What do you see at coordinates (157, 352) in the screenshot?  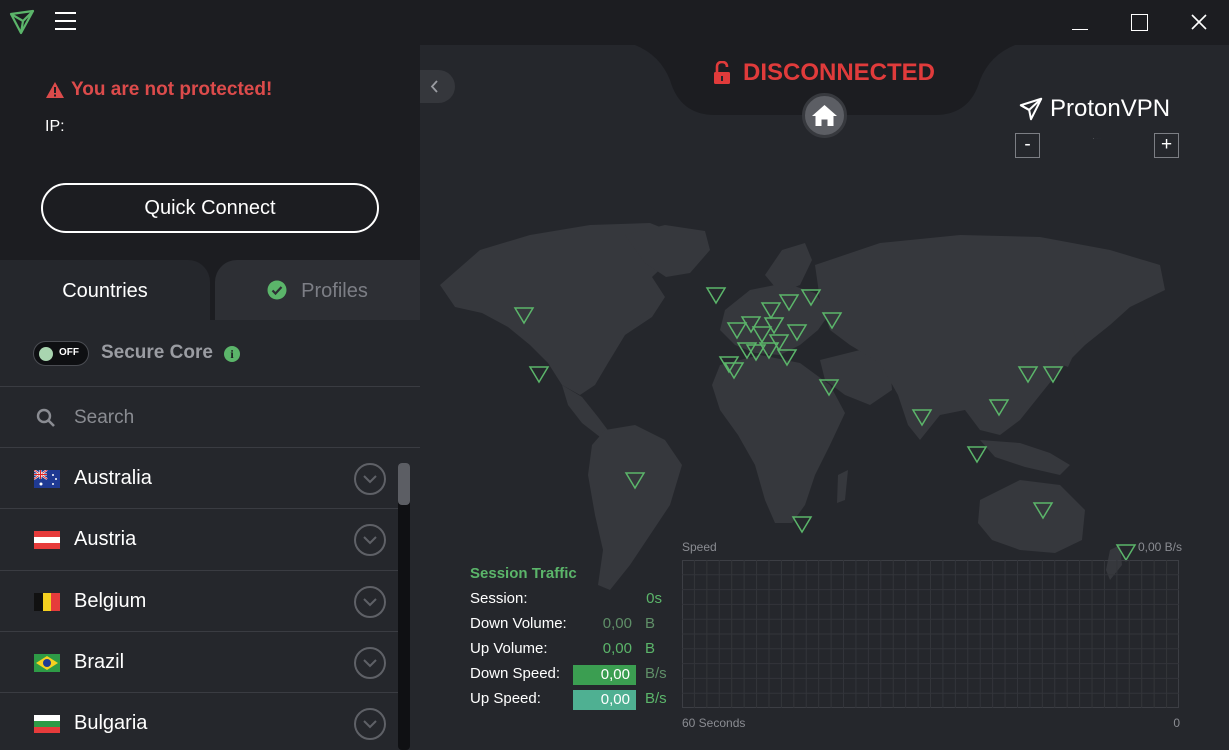 I see `secure-core-label: Secure Core` at bounding box center [157, 352].